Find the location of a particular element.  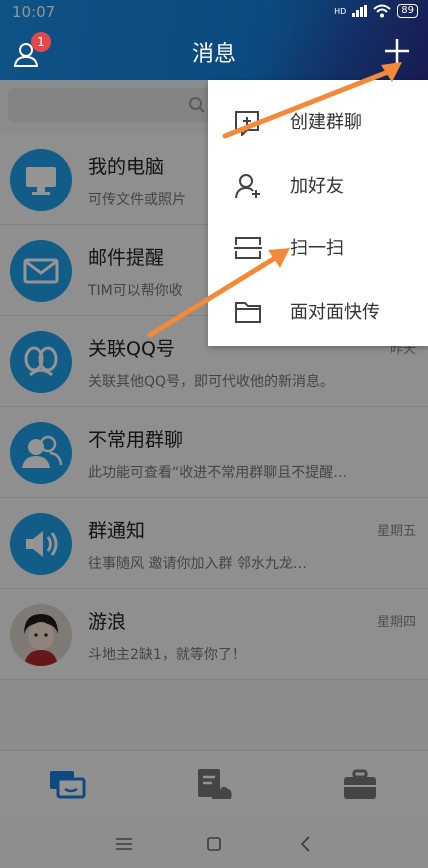

group-icon is located at coordinates (41, 453).